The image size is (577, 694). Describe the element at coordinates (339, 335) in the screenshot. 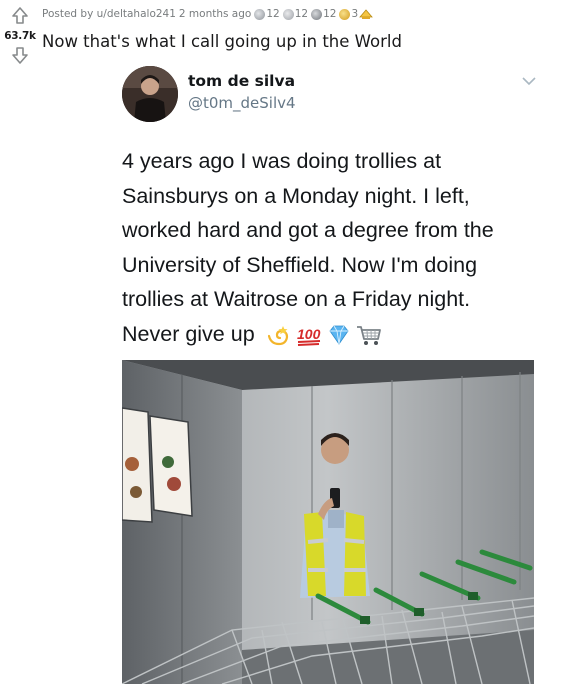

I see `gem-emoji-icon` at that location.